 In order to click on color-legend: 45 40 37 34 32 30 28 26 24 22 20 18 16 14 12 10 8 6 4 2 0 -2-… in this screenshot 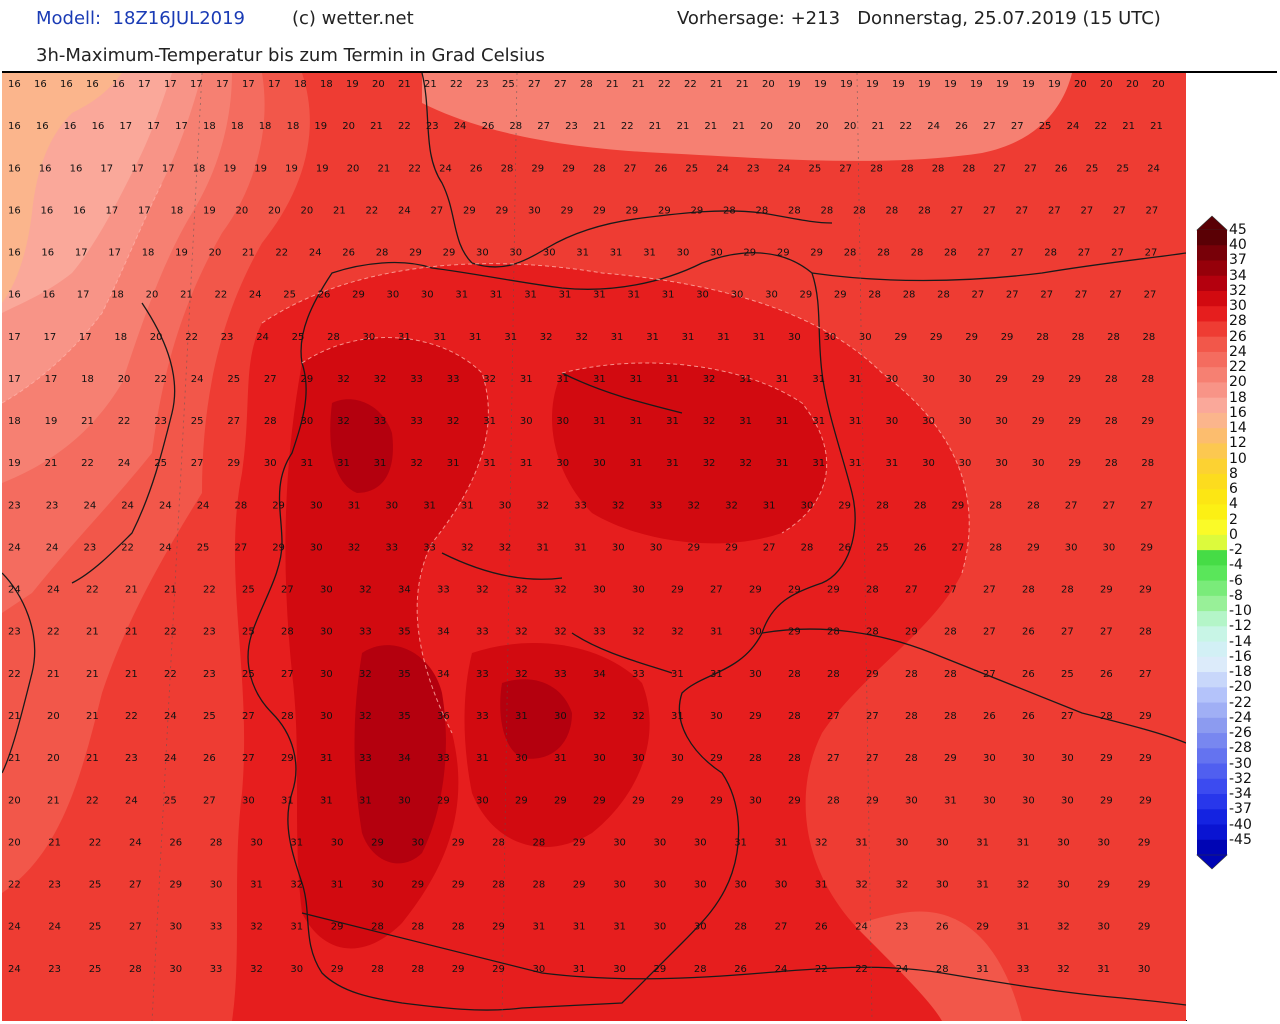, I will do `click(1232, 547)`.